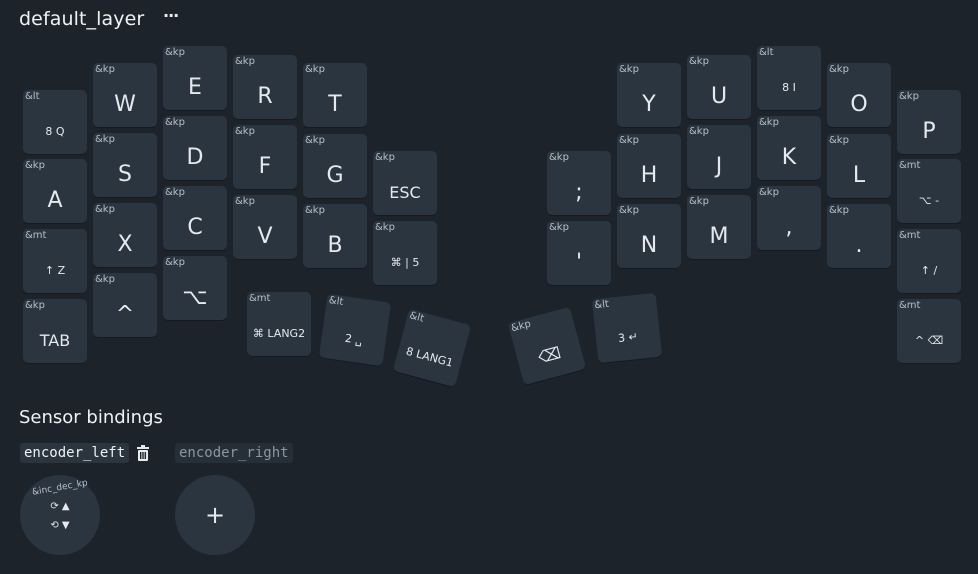 The height and width of the screenshot is (574, 978). Describe the element at coordinates (789, 157) in the screenshot. I see `key-label: K` at that location.